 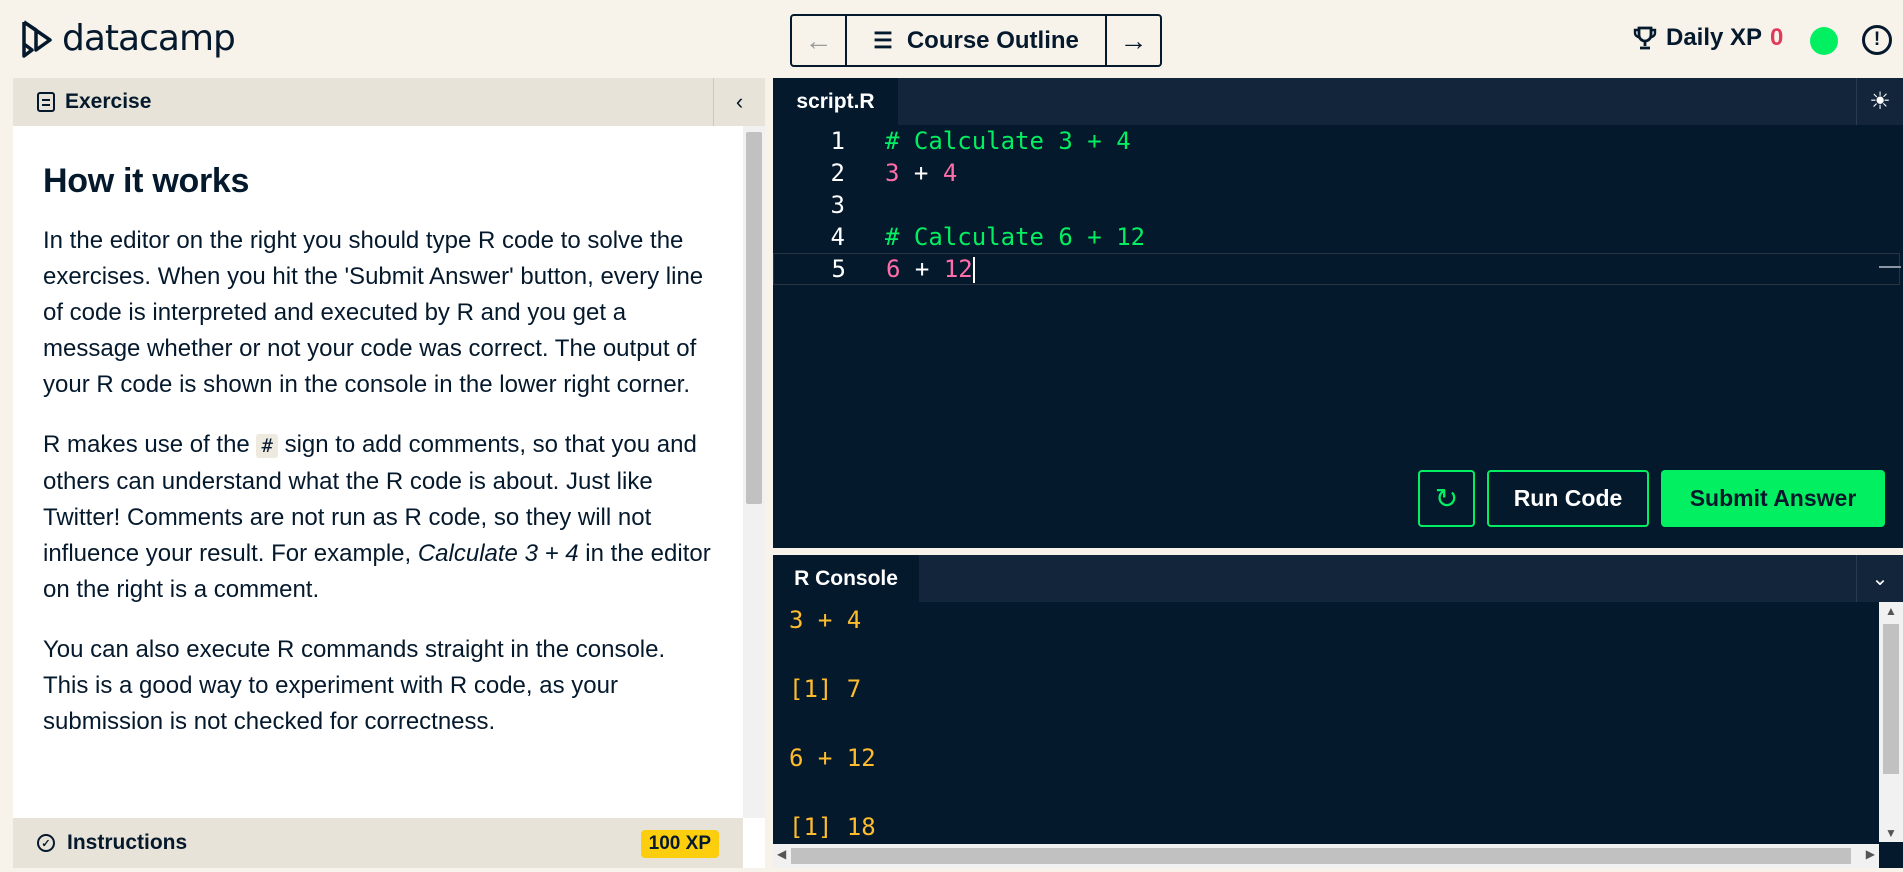 I want to click on code-comment: # Calculate 6 + 12, so click(x=1015, y=237).